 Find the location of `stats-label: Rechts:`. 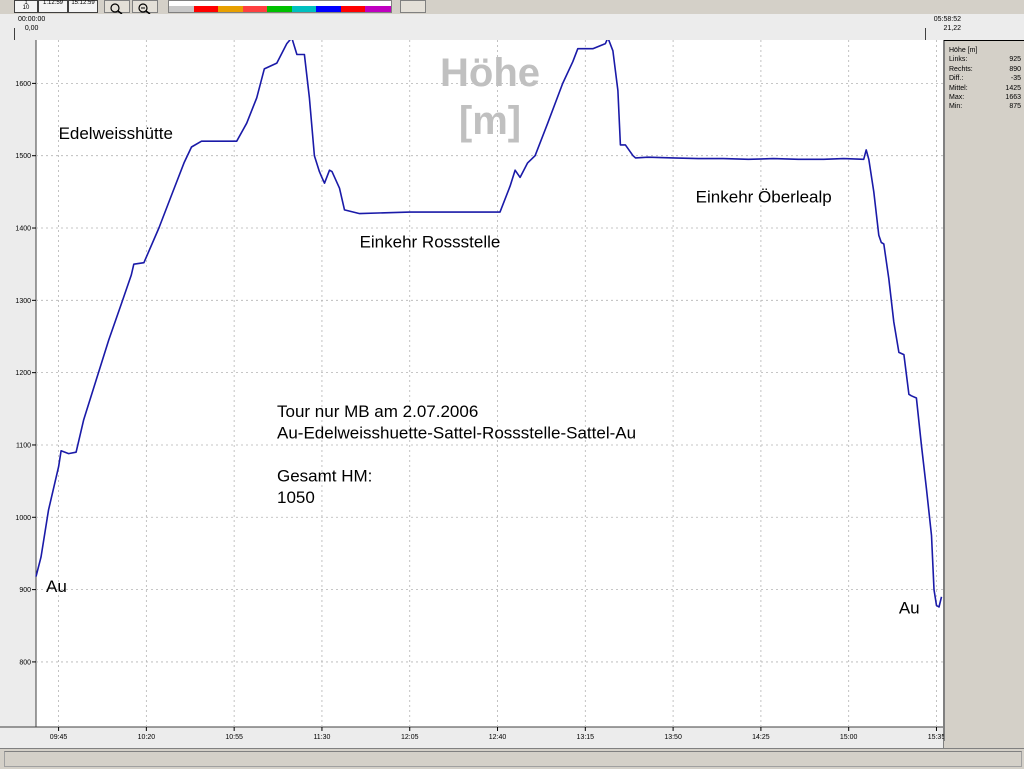

stats-label: Rechts: is located at coordinates (961, 69).